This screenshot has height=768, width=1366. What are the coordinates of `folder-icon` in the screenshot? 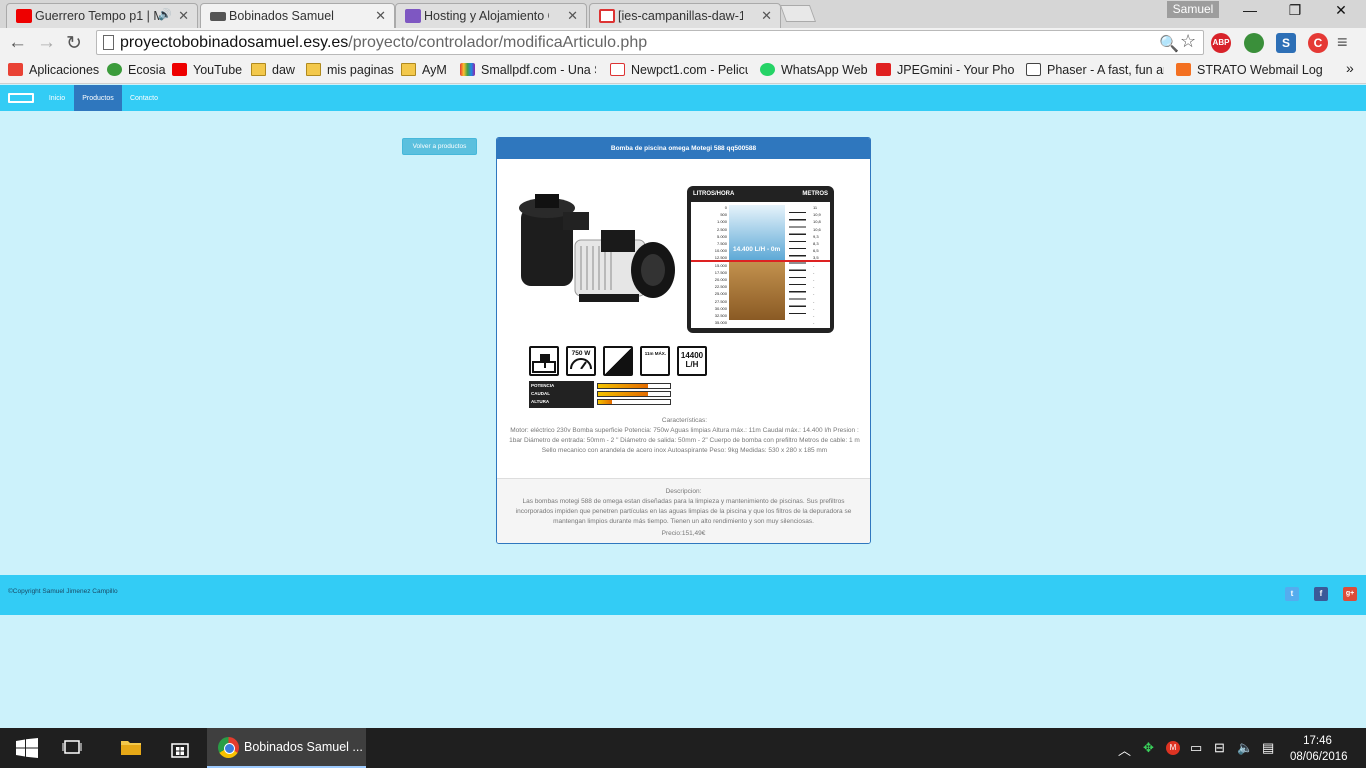 It's located at (258, 69).